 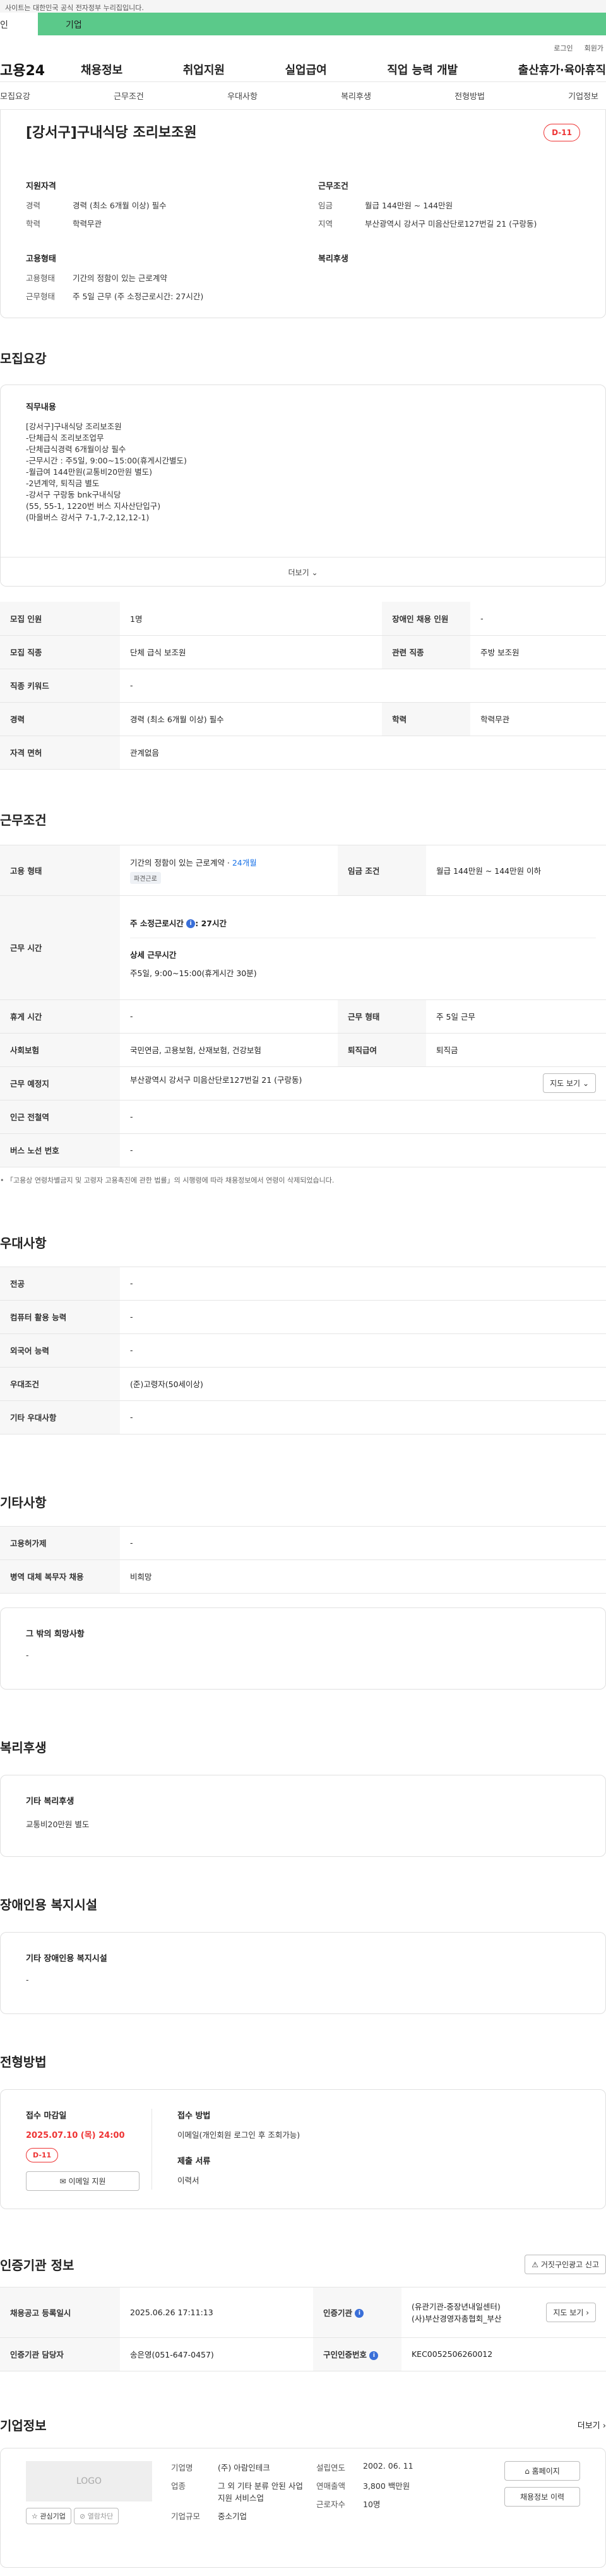 I want to click on table-row: 외국어 능력 -, so click(x=303, y=1350).